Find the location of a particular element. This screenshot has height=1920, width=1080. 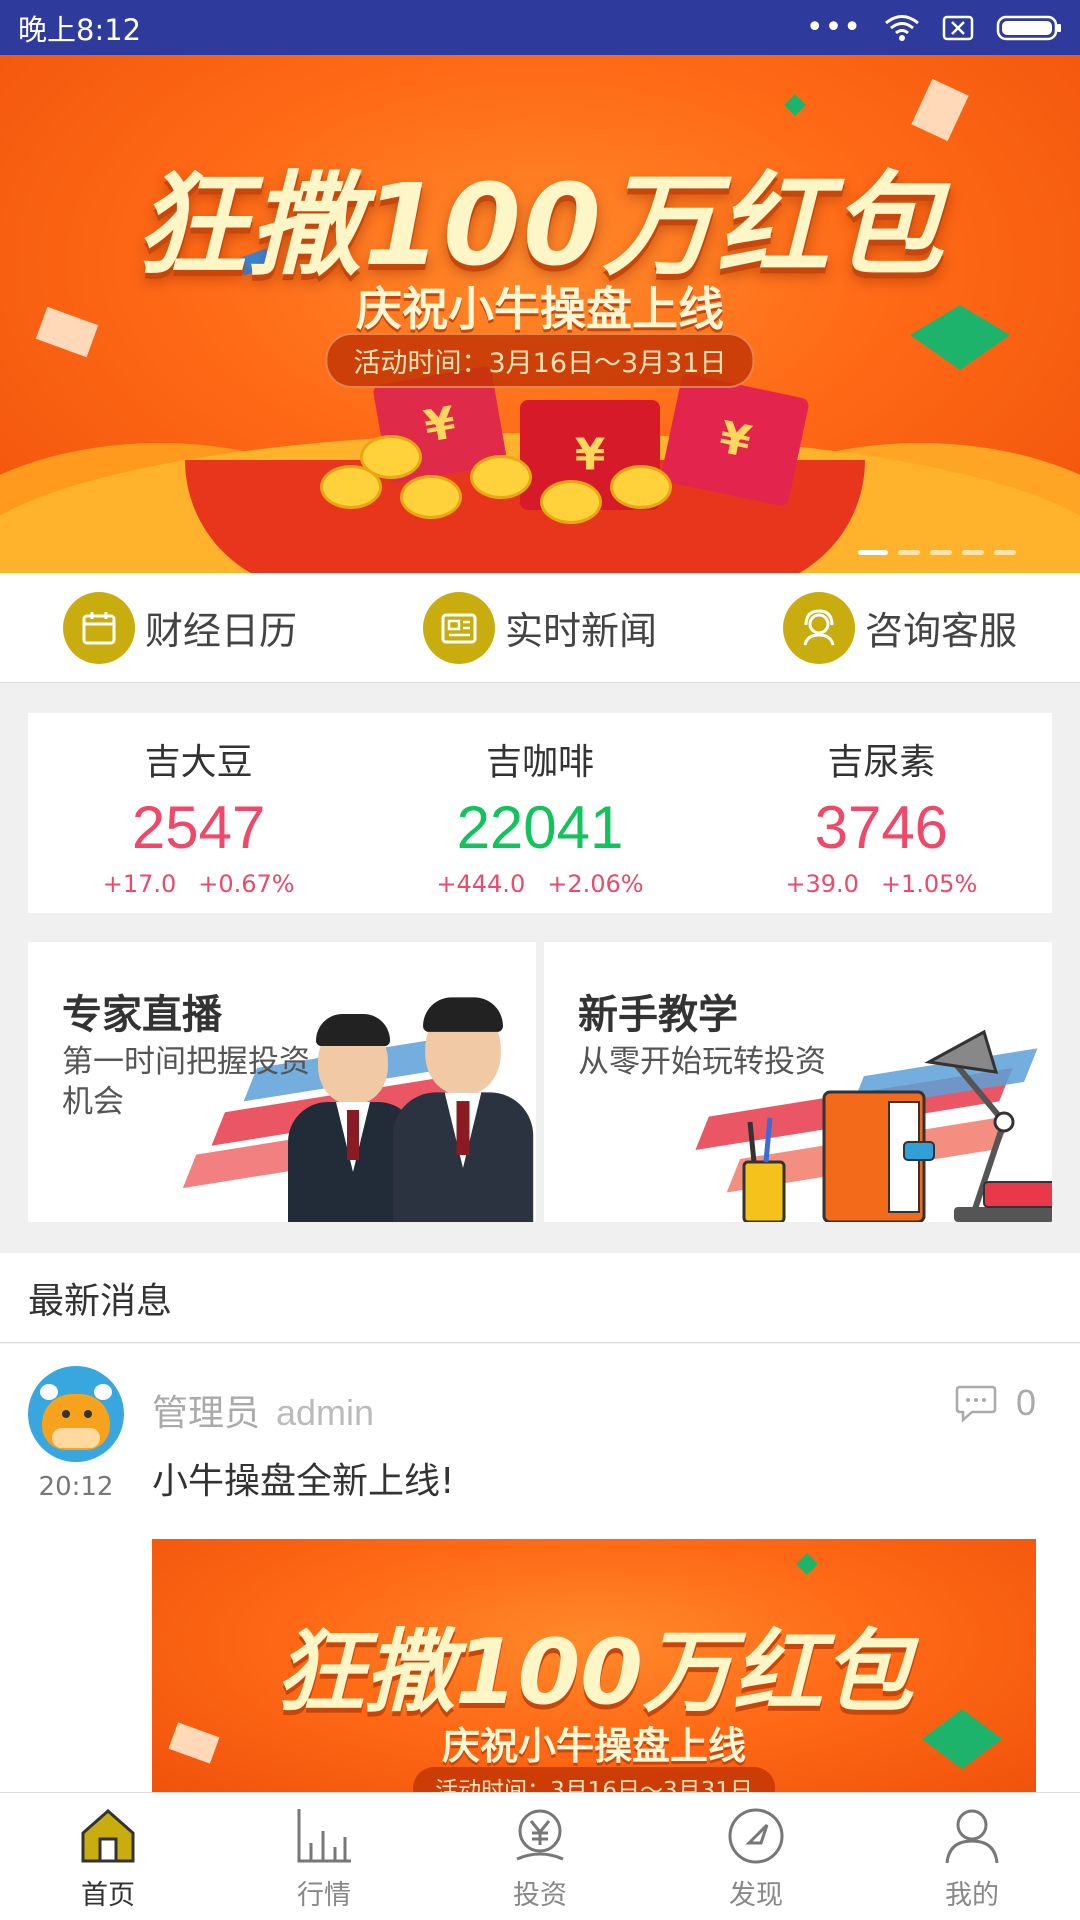

more-dots-icon: ••• is located at coordinates (833, 27).